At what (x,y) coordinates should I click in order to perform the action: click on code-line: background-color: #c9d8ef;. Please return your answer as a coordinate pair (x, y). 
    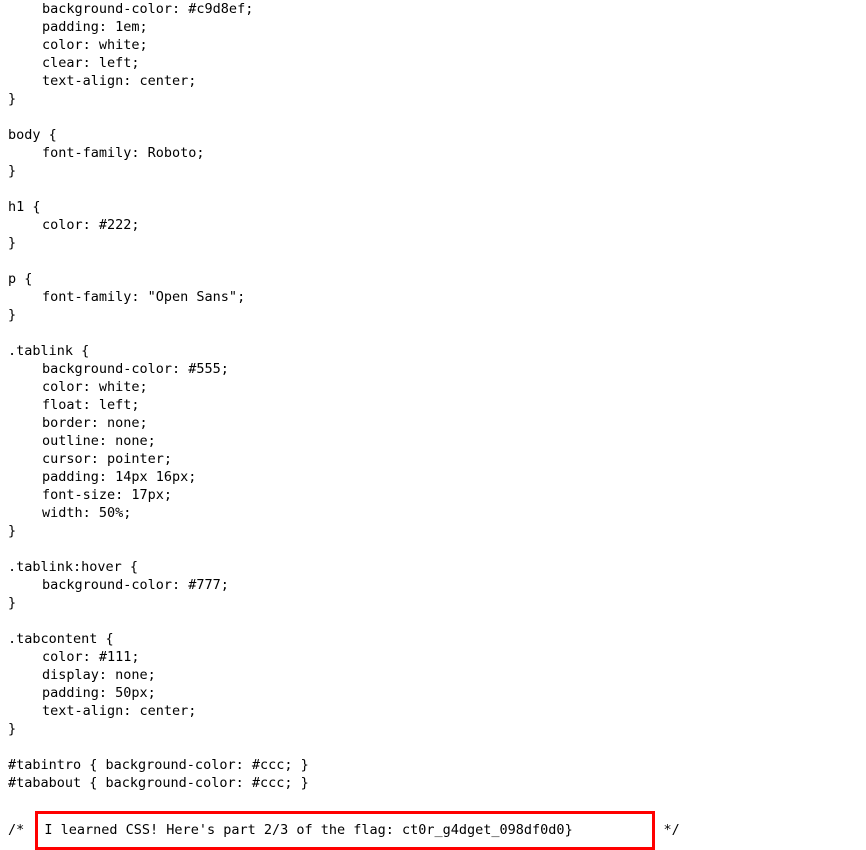
    Looking at the image, I should click on (148, 9).